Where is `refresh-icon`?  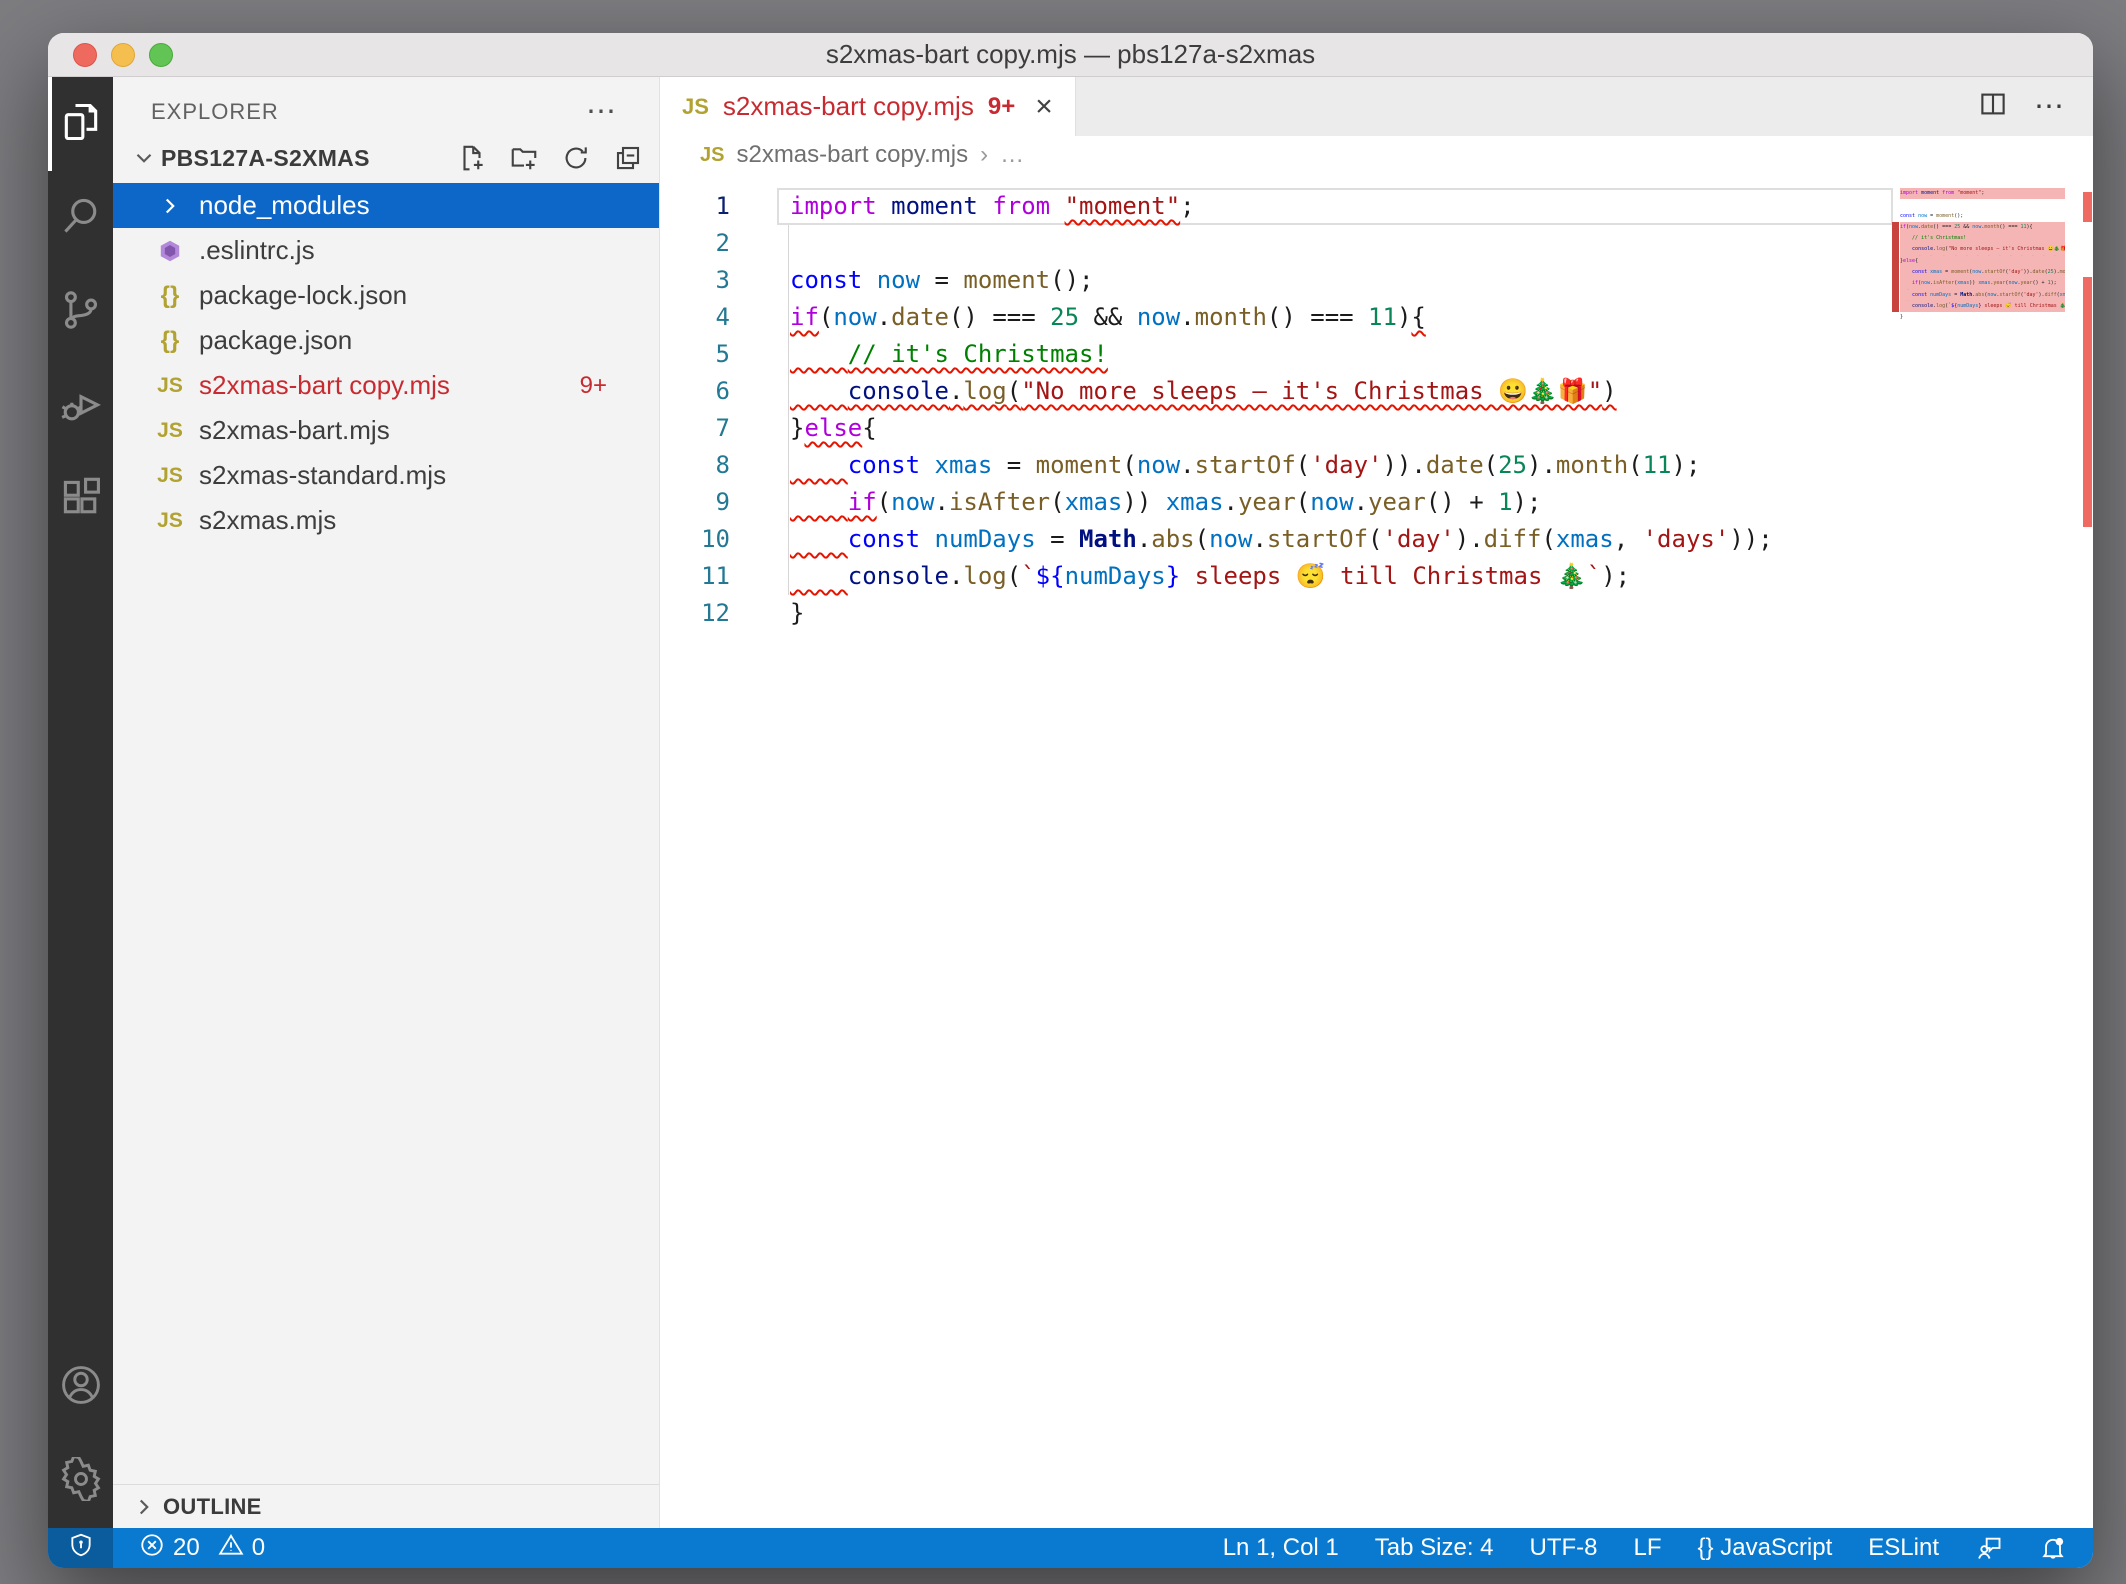 refresh-icon is located at coordinates (576, 158).